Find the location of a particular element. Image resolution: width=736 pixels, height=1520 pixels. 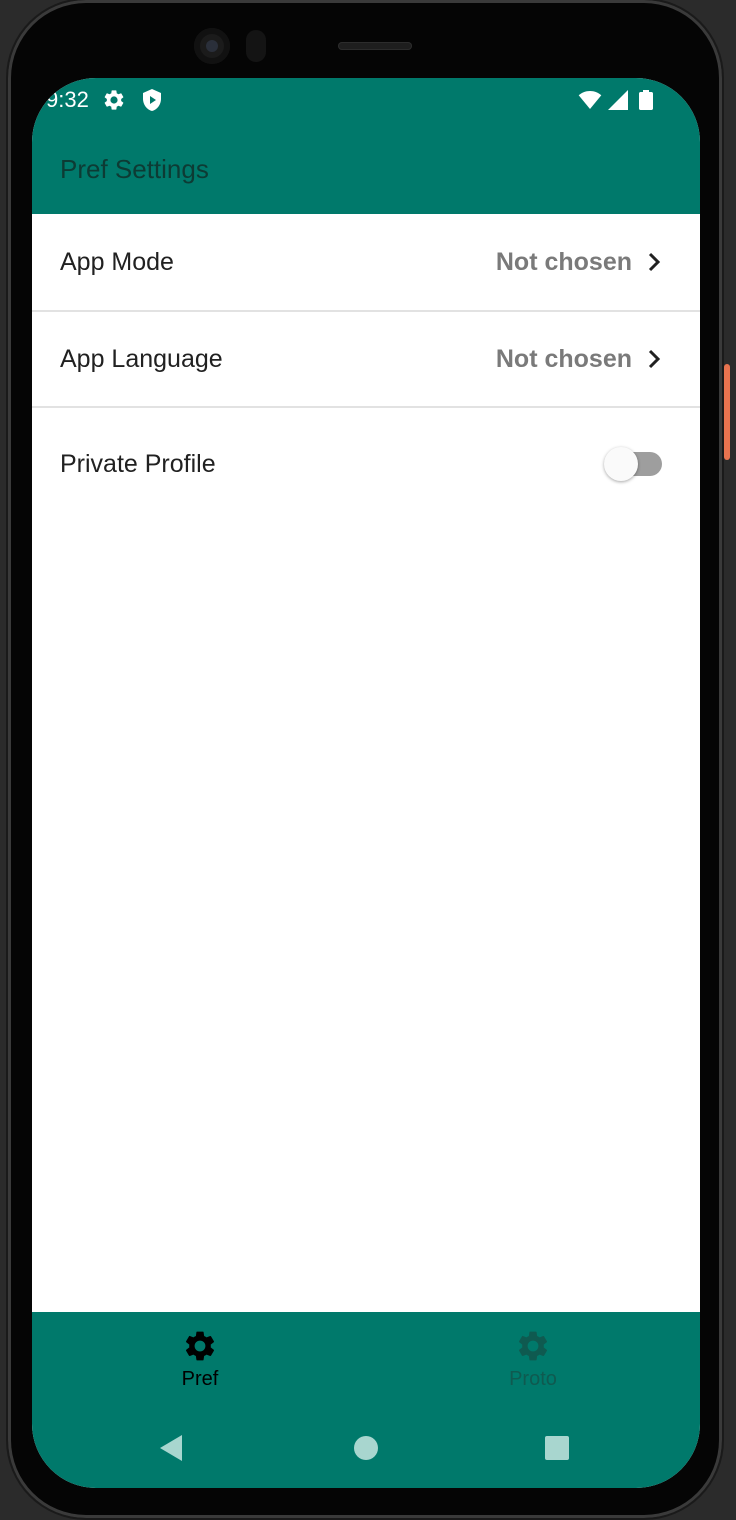

signal-icon is located at coordinates (618, 100).